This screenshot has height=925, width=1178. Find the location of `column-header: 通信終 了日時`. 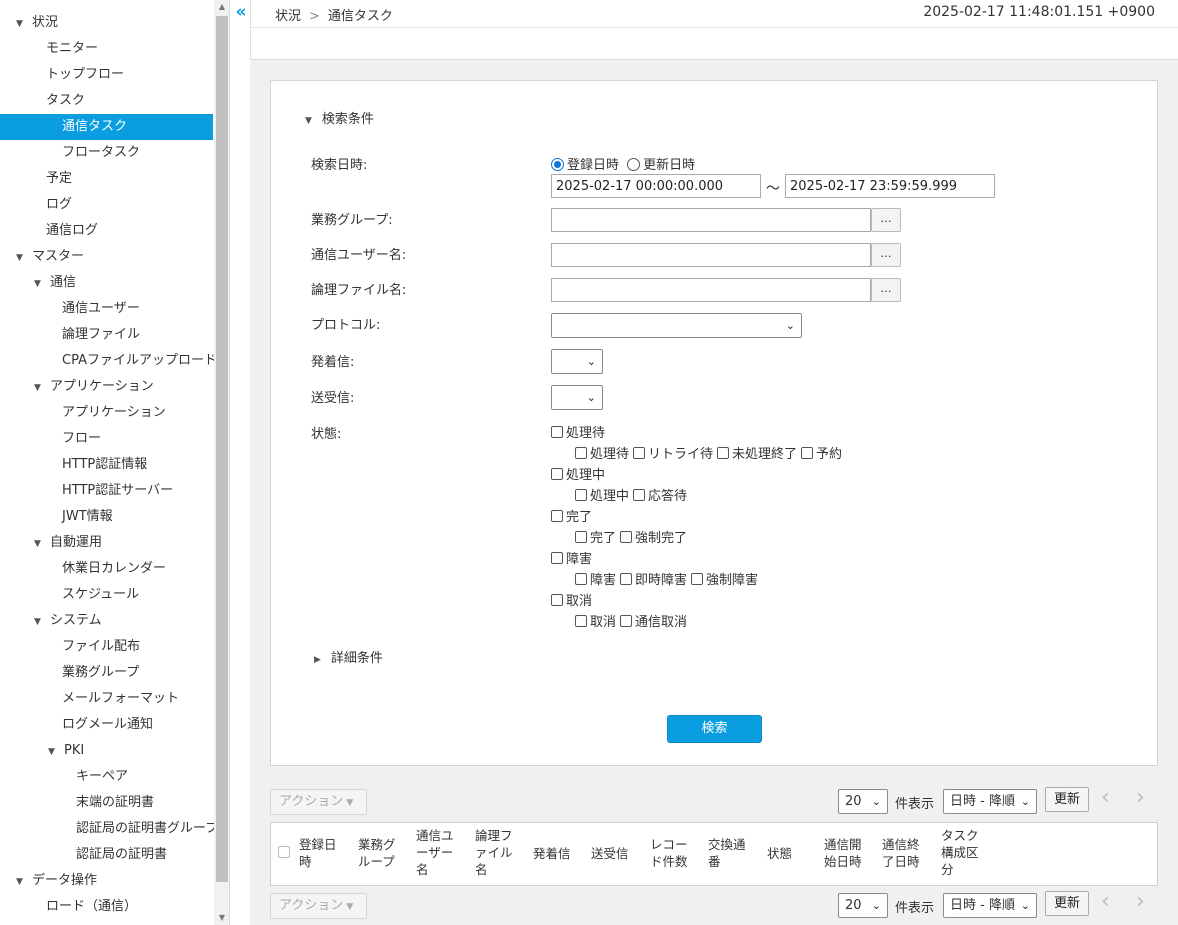

column-header: 通信終 了日時 is located at coordinates (901, 853).